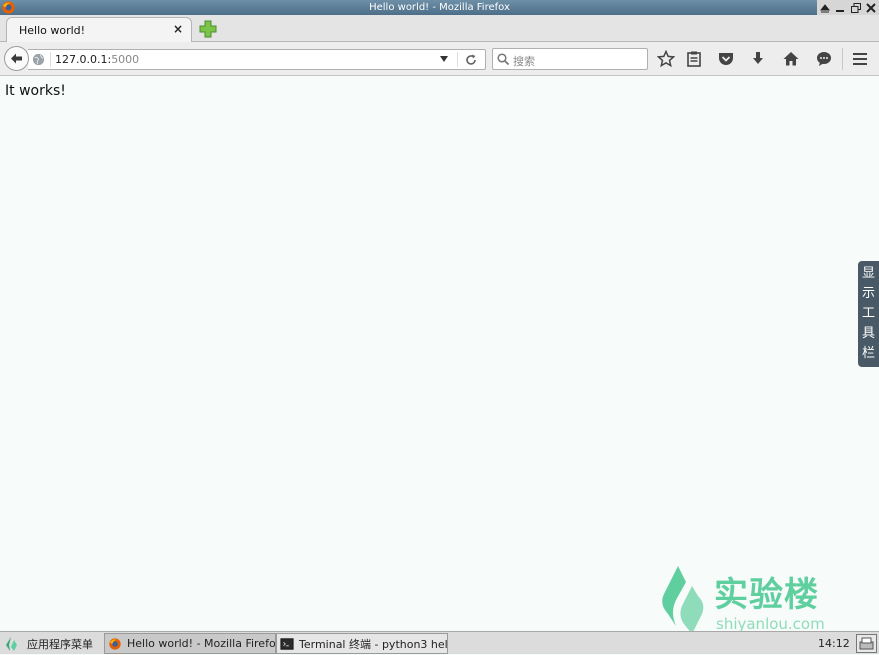  I want to click on shade-icon, so click(825, 8).